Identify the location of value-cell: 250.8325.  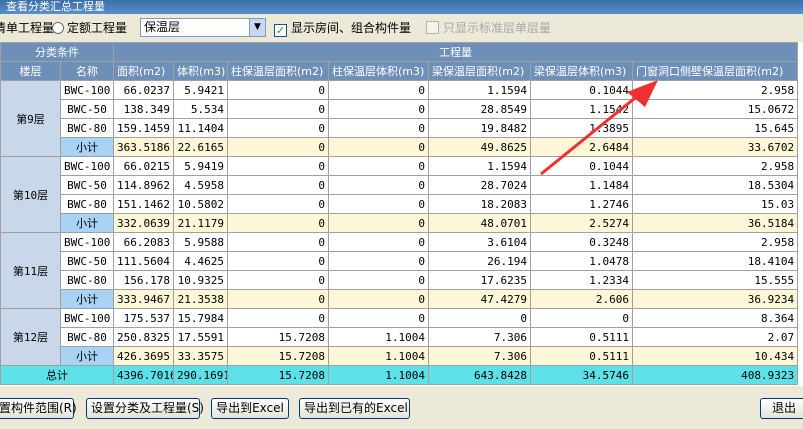
(143, 337).